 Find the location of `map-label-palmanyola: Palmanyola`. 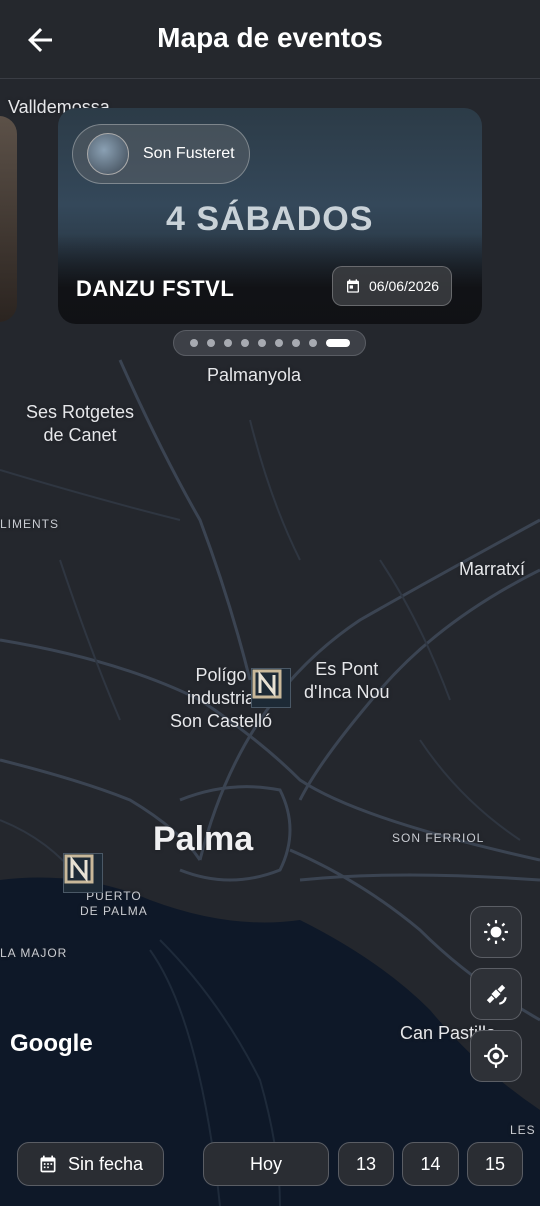

map-label-palmanyola: Palmanyola is located at coordinates (254, 375).